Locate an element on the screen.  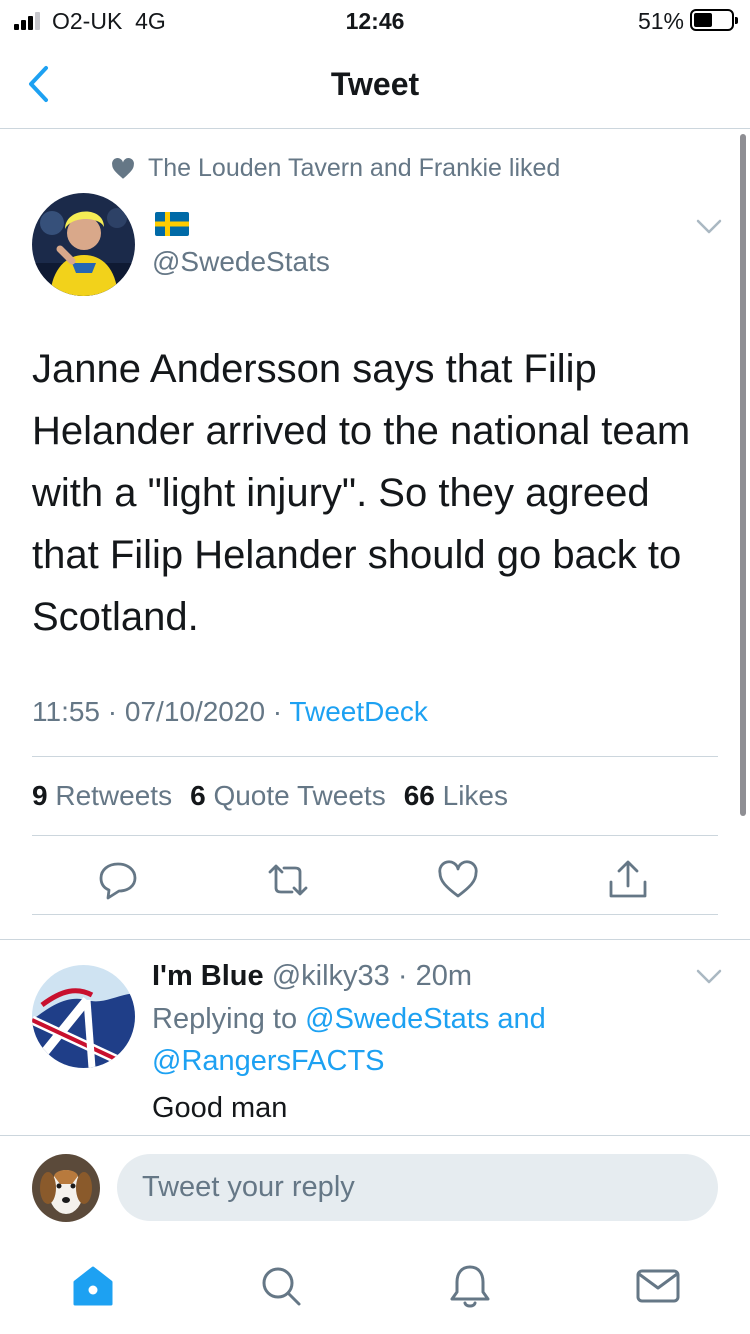
status-bar: O2-UK 4G 12:46 51% is located at coordinates (375, 20).